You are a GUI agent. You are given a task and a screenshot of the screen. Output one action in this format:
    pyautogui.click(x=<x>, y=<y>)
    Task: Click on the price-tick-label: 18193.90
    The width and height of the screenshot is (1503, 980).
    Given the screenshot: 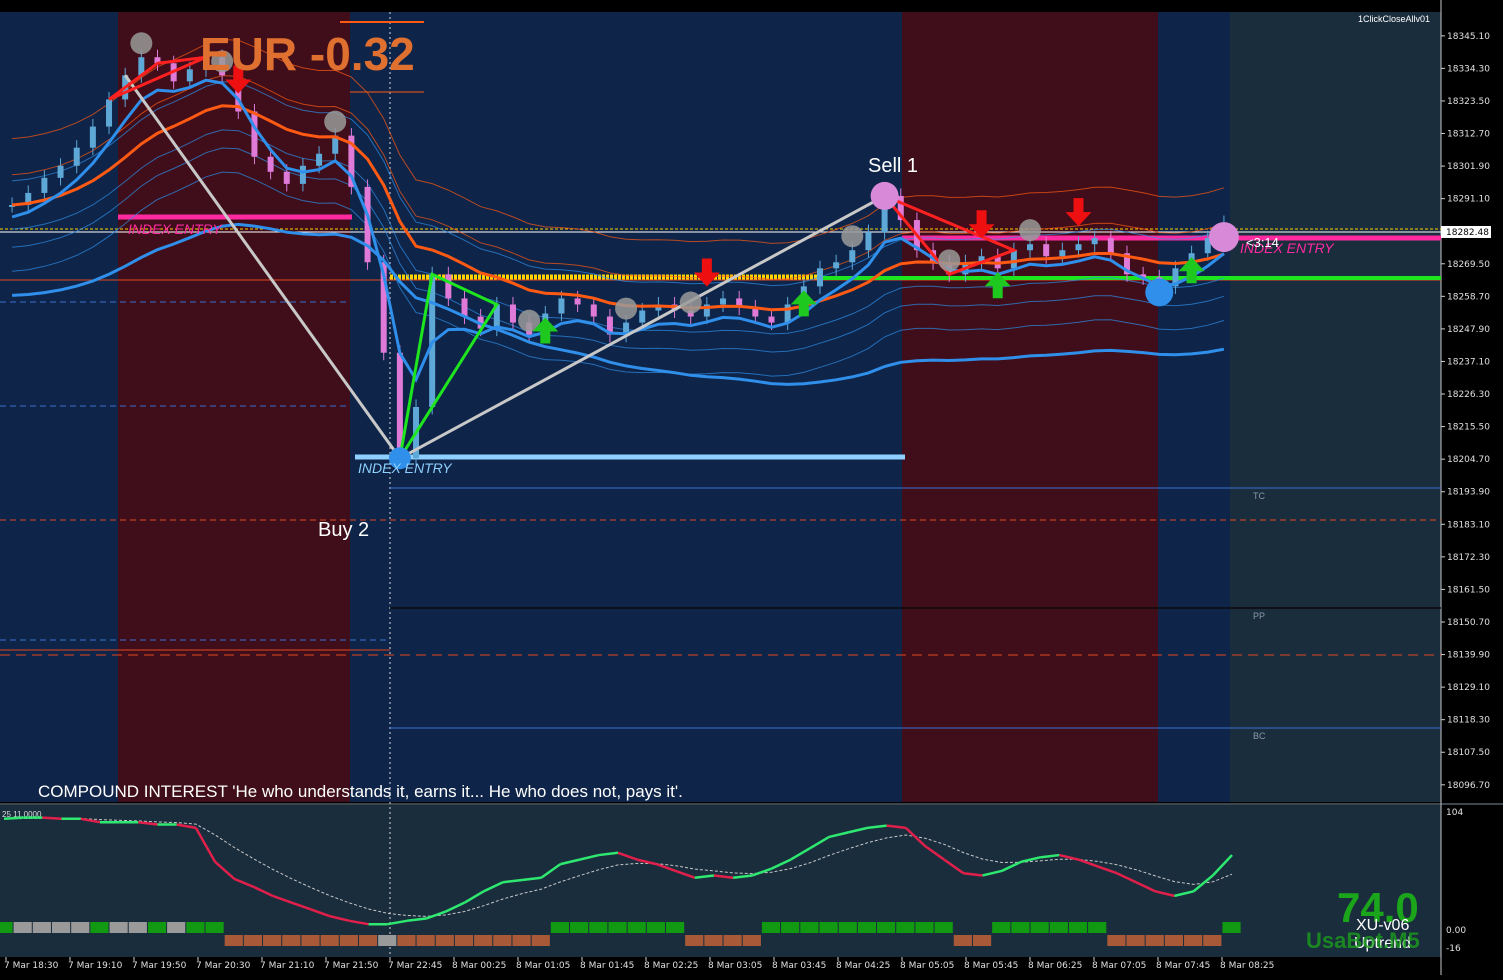 What is the action you would take?
    pyautogui.click(x=1468, y=493)
    